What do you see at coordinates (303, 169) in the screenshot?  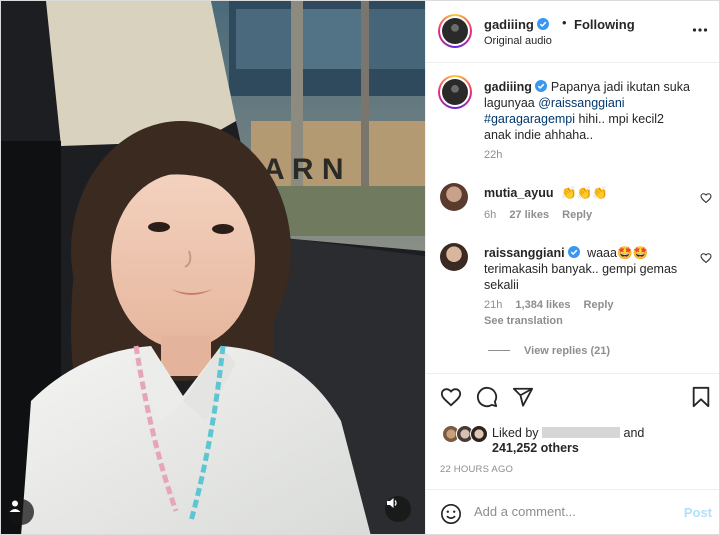 I see `svg-text: A R N` at bounding box center [303, 169].